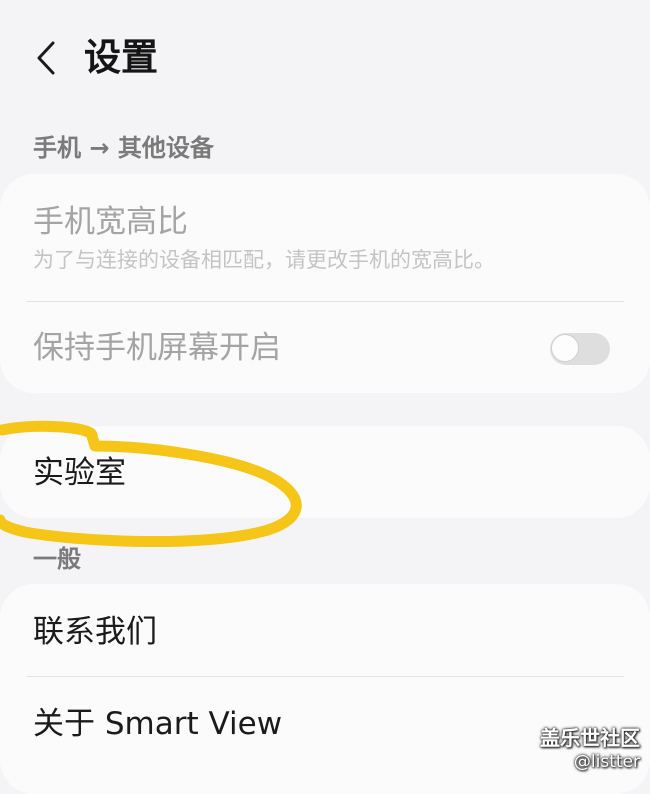 The height and width of the screenshot is (794, 650). I want to click on chevron-left-icon, so click(46, 58).